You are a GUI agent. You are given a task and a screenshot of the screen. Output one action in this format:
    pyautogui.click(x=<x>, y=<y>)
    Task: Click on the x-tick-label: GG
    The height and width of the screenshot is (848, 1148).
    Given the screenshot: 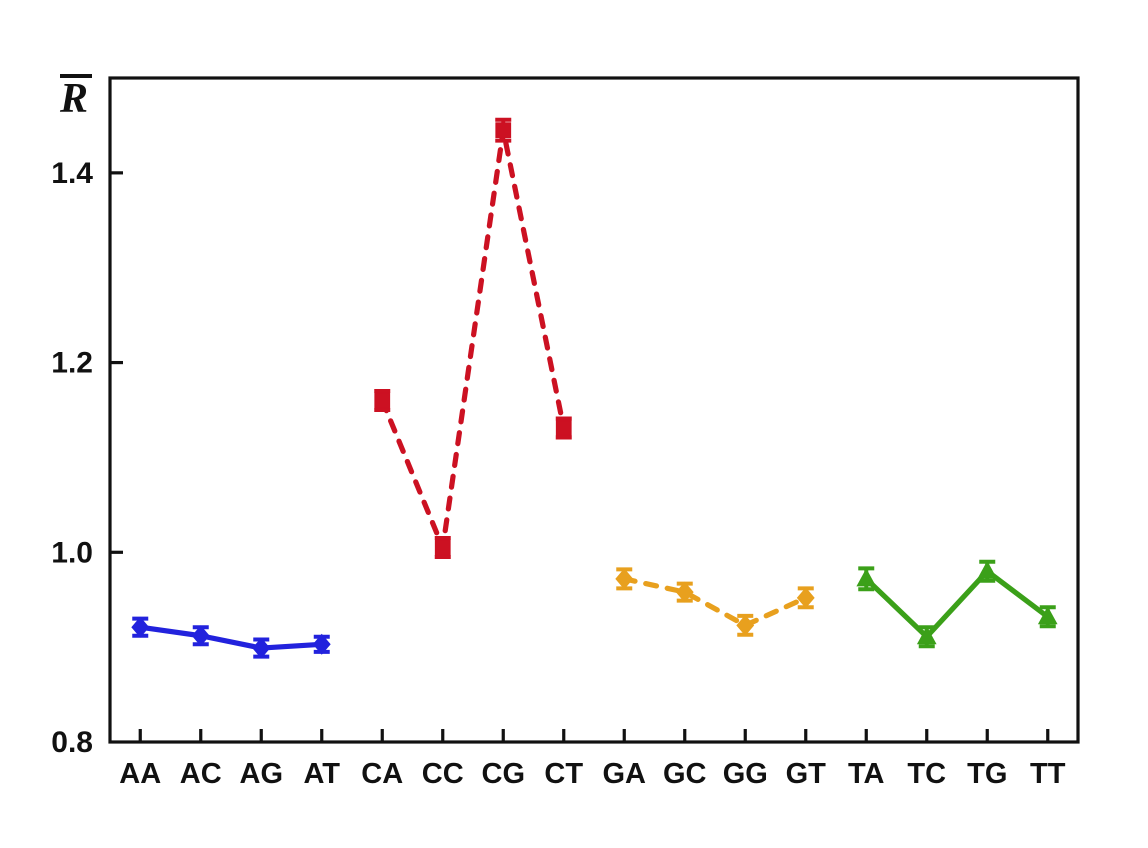 What is the action you would take?
    pyautogui.click(x=745, y=774)
    